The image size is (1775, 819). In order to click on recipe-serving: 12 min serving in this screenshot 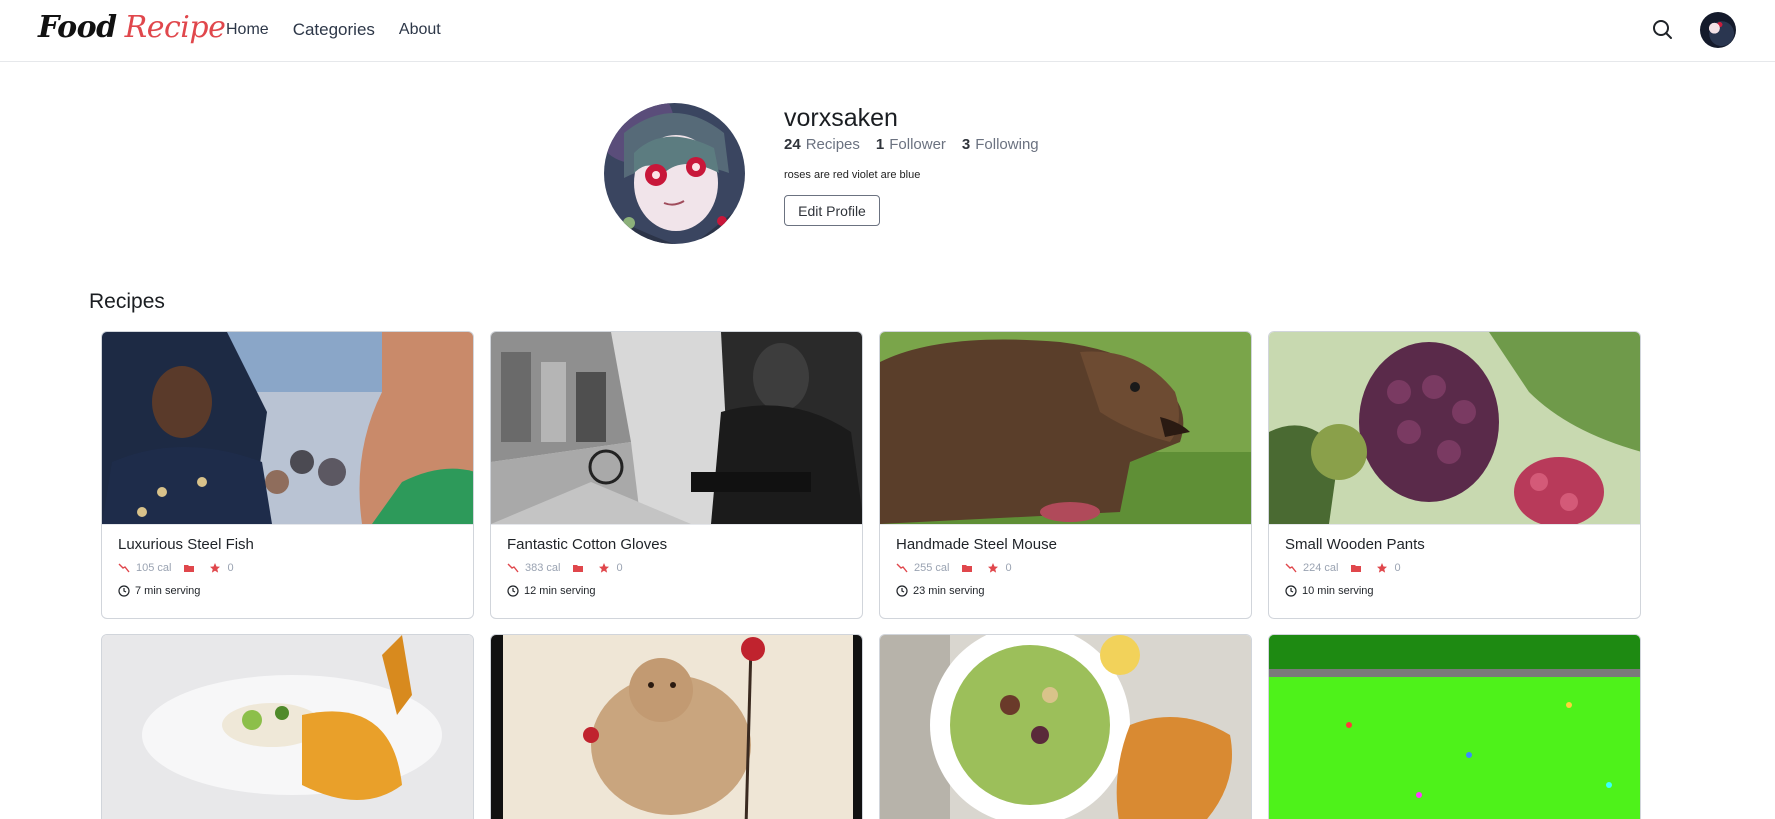, I will do `click(676, 591)`.